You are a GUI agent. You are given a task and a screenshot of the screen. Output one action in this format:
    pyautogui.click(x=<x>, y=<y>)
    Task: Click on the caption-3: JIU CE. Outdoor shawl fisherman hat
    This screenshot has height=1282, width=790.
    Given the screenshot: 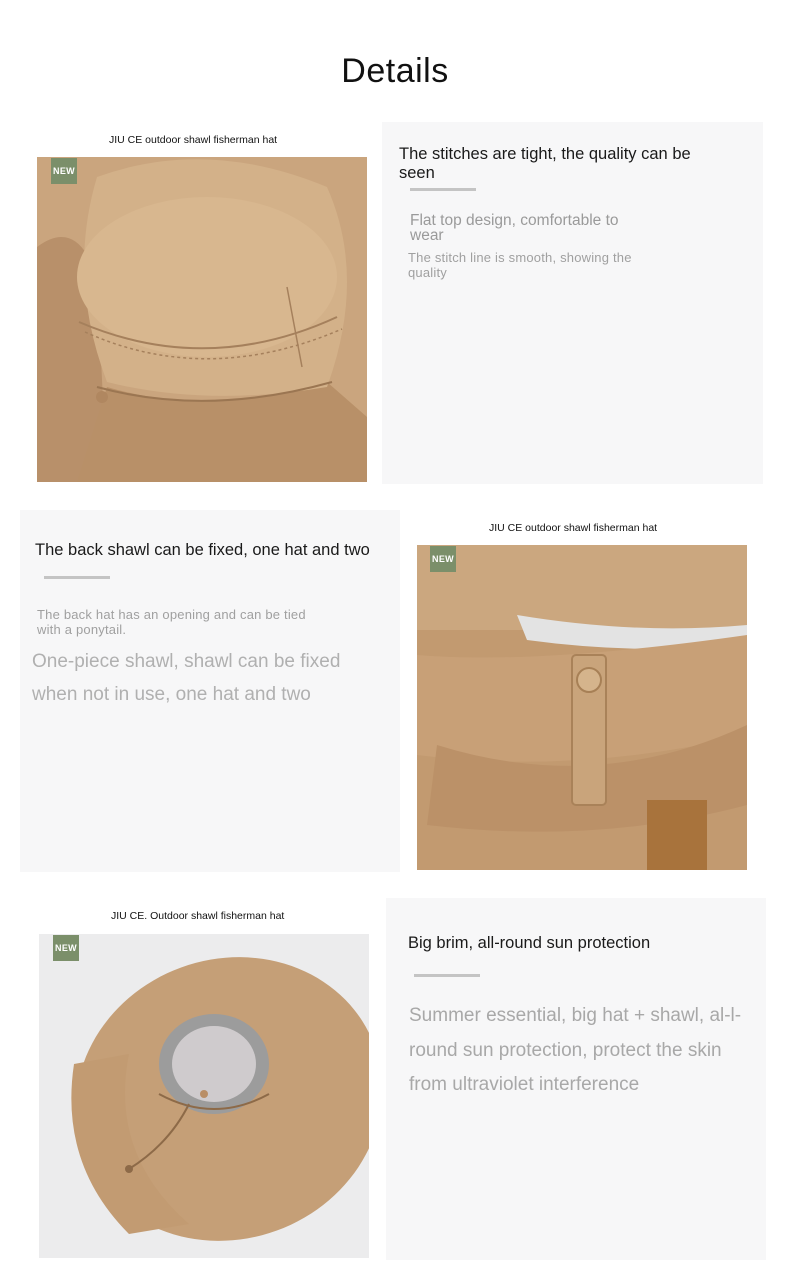 What is the action you would take?
    pyautogui.click(x=198, y=916)
    